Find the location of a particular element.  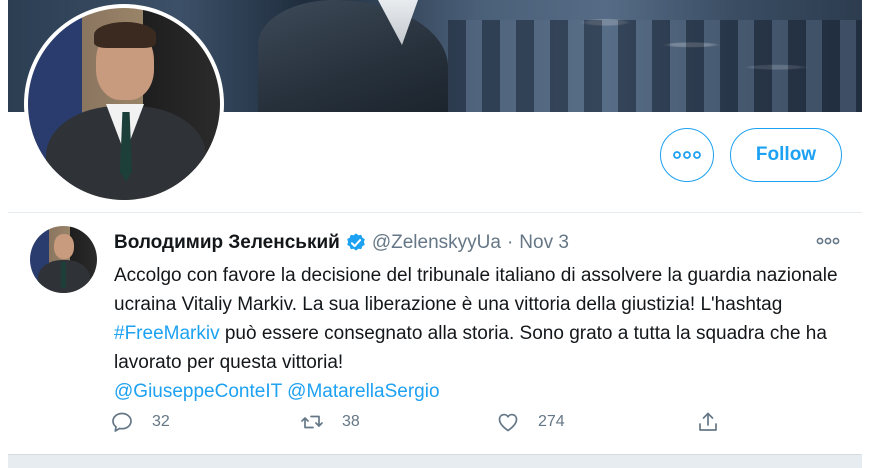

tweet-more-button is located at coordinates (828, 241).